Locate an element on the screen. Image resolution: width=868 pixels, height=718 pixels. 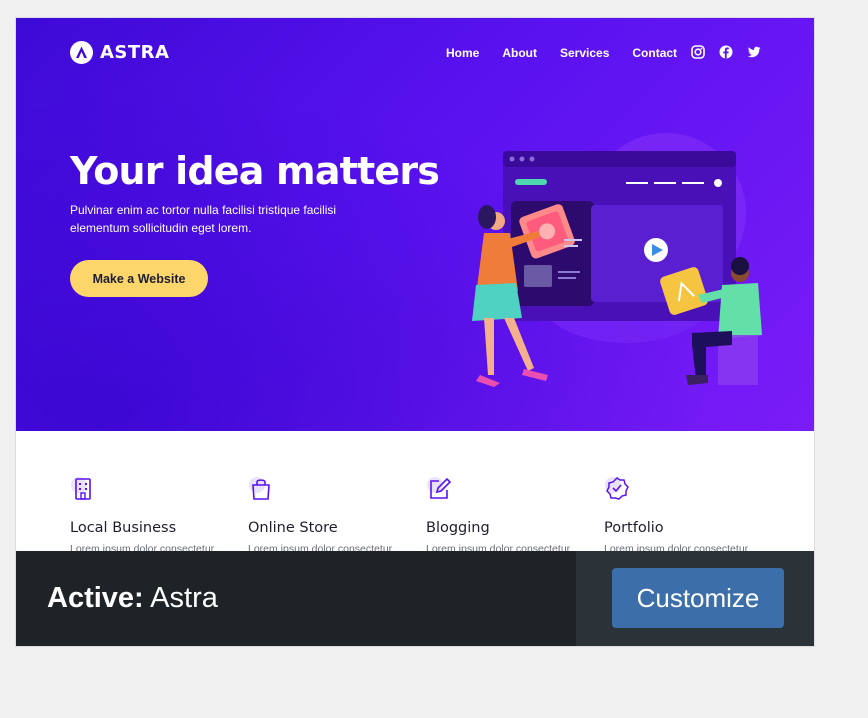
make-a-website-button: Make a Website is located at coordinates (139, 278).